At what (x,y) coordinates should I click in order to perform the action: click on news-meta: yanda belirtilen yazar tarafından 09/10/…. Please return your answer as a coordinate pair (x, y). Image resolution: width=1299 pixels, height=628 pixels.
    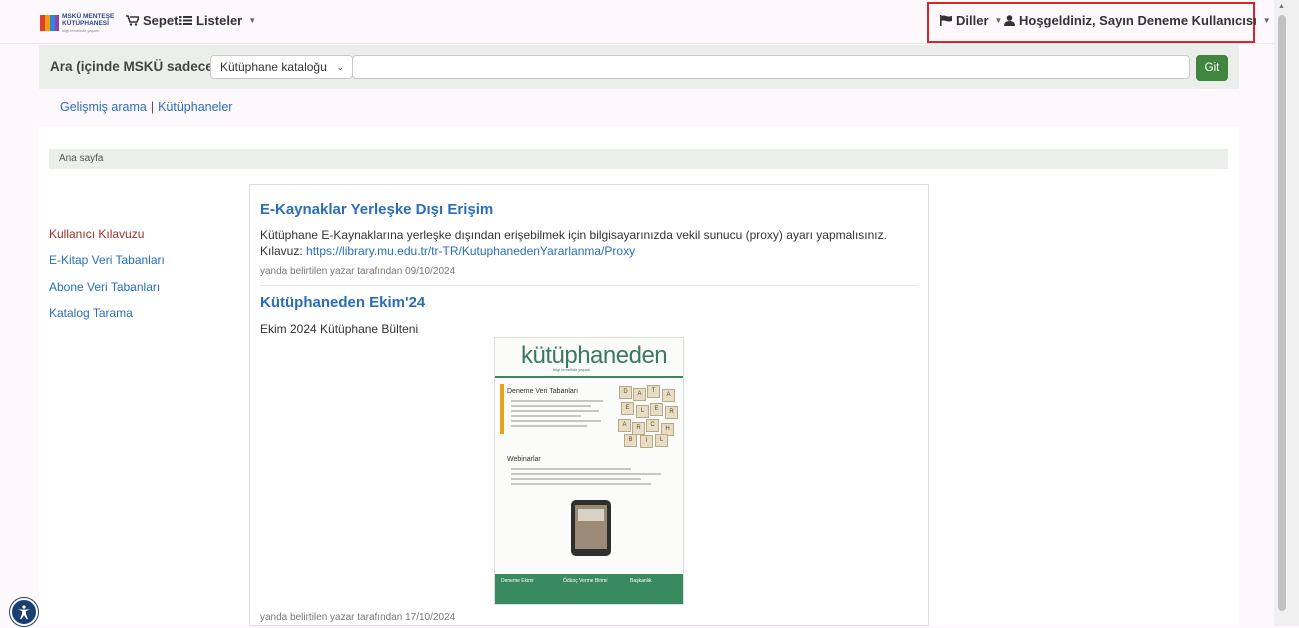
    Looking at the image, I should click on (358, 271).